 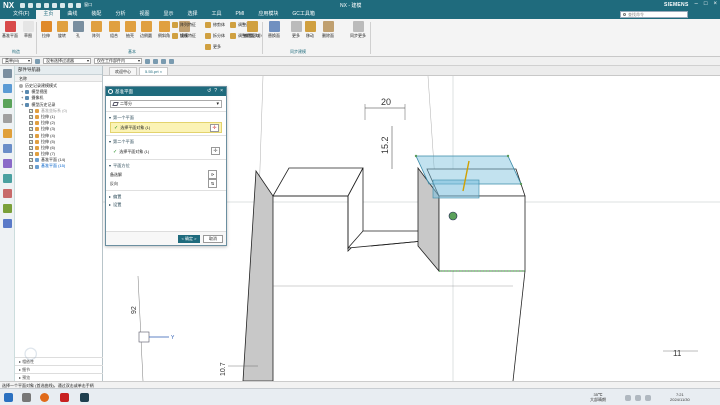 What do you see at coordinates (212, 174) in the screenshot?
I see `cycle-solution-icon: ⟳` at bounding box center [212, 174].